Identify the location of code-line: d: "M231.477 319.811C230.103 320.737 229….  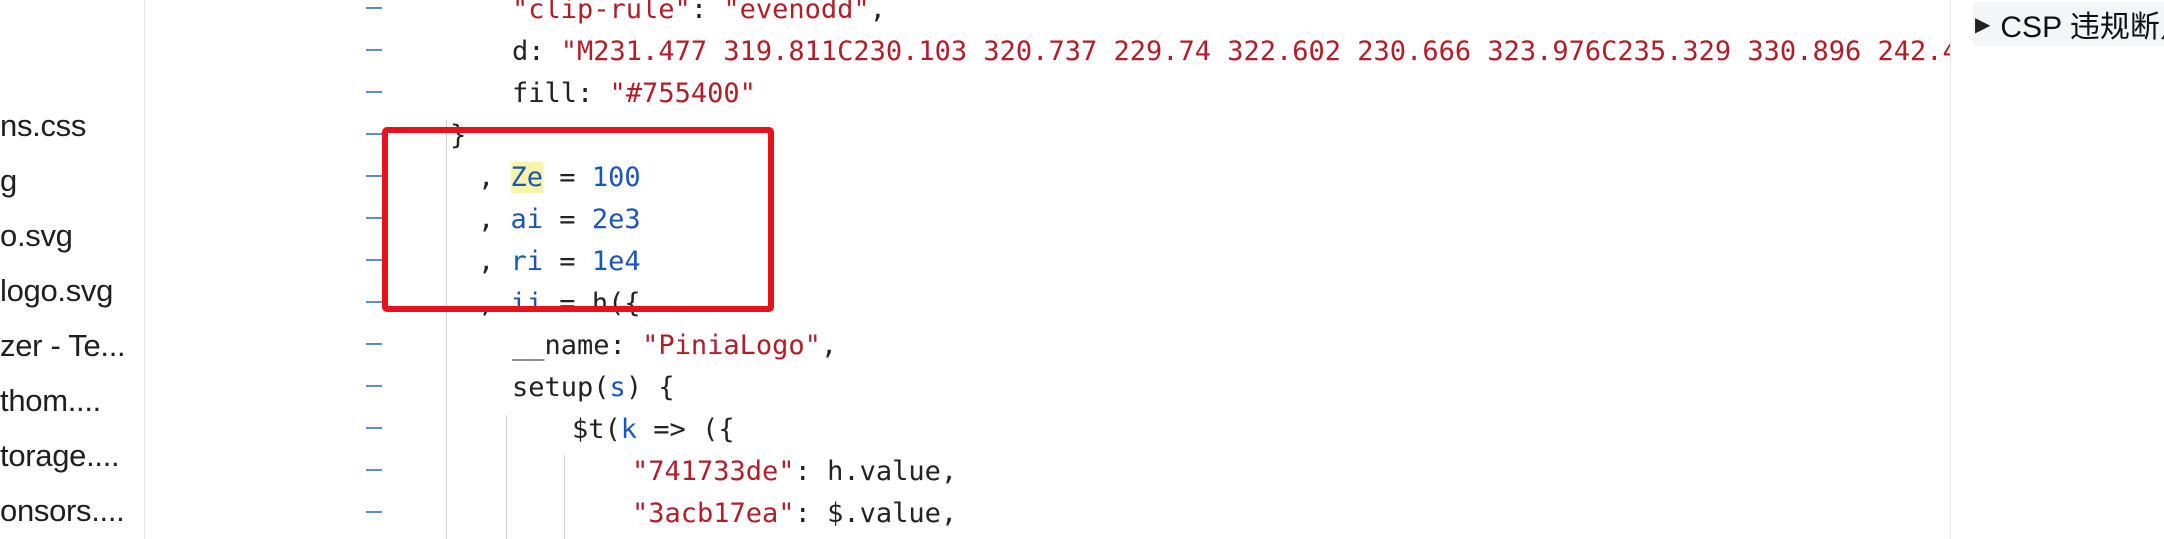
(1231, 51).